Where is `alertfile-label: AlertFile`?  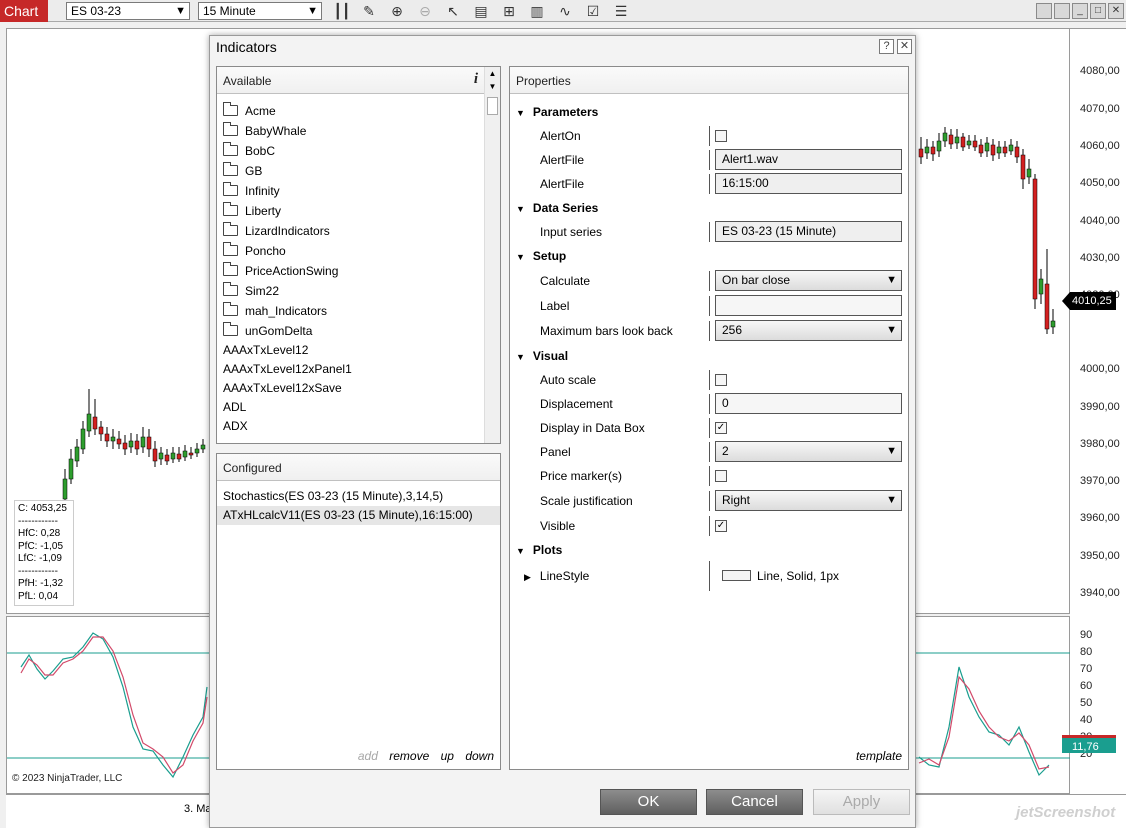
alertfile-label: AlertFile is located at coordinates (562, 160).